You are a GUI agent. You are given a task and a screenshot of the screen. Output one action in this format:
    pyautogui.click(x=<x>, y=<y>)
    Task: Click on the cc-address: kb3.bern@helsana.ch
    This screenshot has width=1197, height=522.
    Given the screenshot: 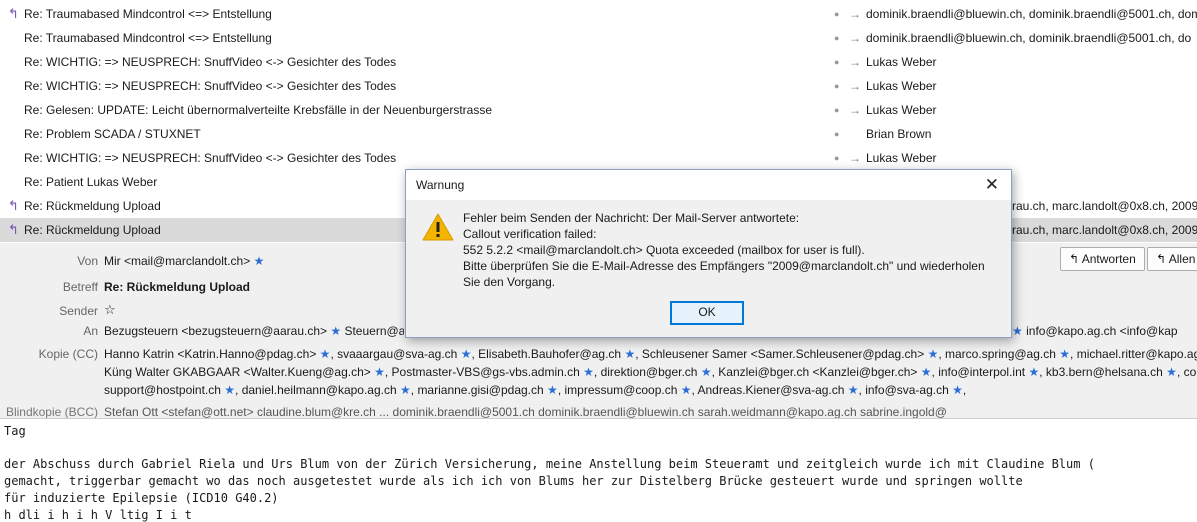 What is the action you would take?
    pyautogui.click(x=1104, y=372)
    